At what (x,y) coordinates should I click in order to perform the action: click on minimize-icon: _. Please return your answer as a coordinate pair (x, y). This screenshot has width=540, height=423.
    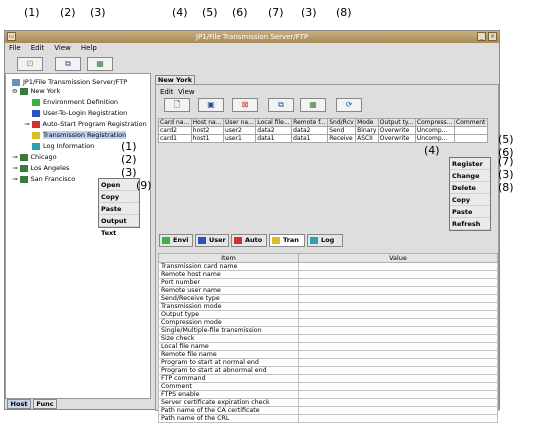
    Looking at the image, I should click on (481, 36).